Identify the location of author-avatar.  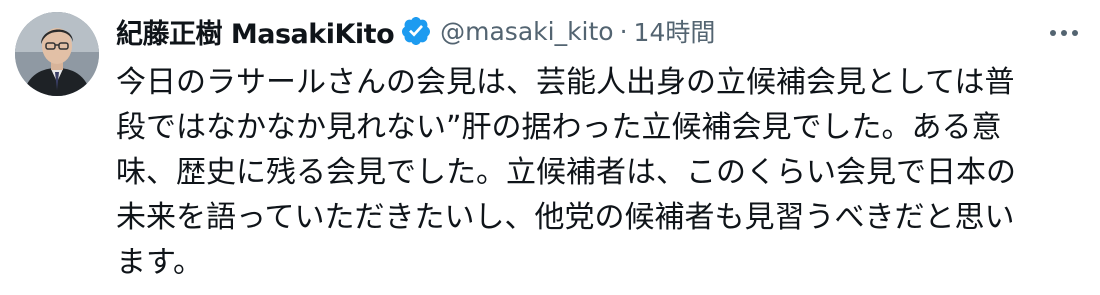
(57, 54).